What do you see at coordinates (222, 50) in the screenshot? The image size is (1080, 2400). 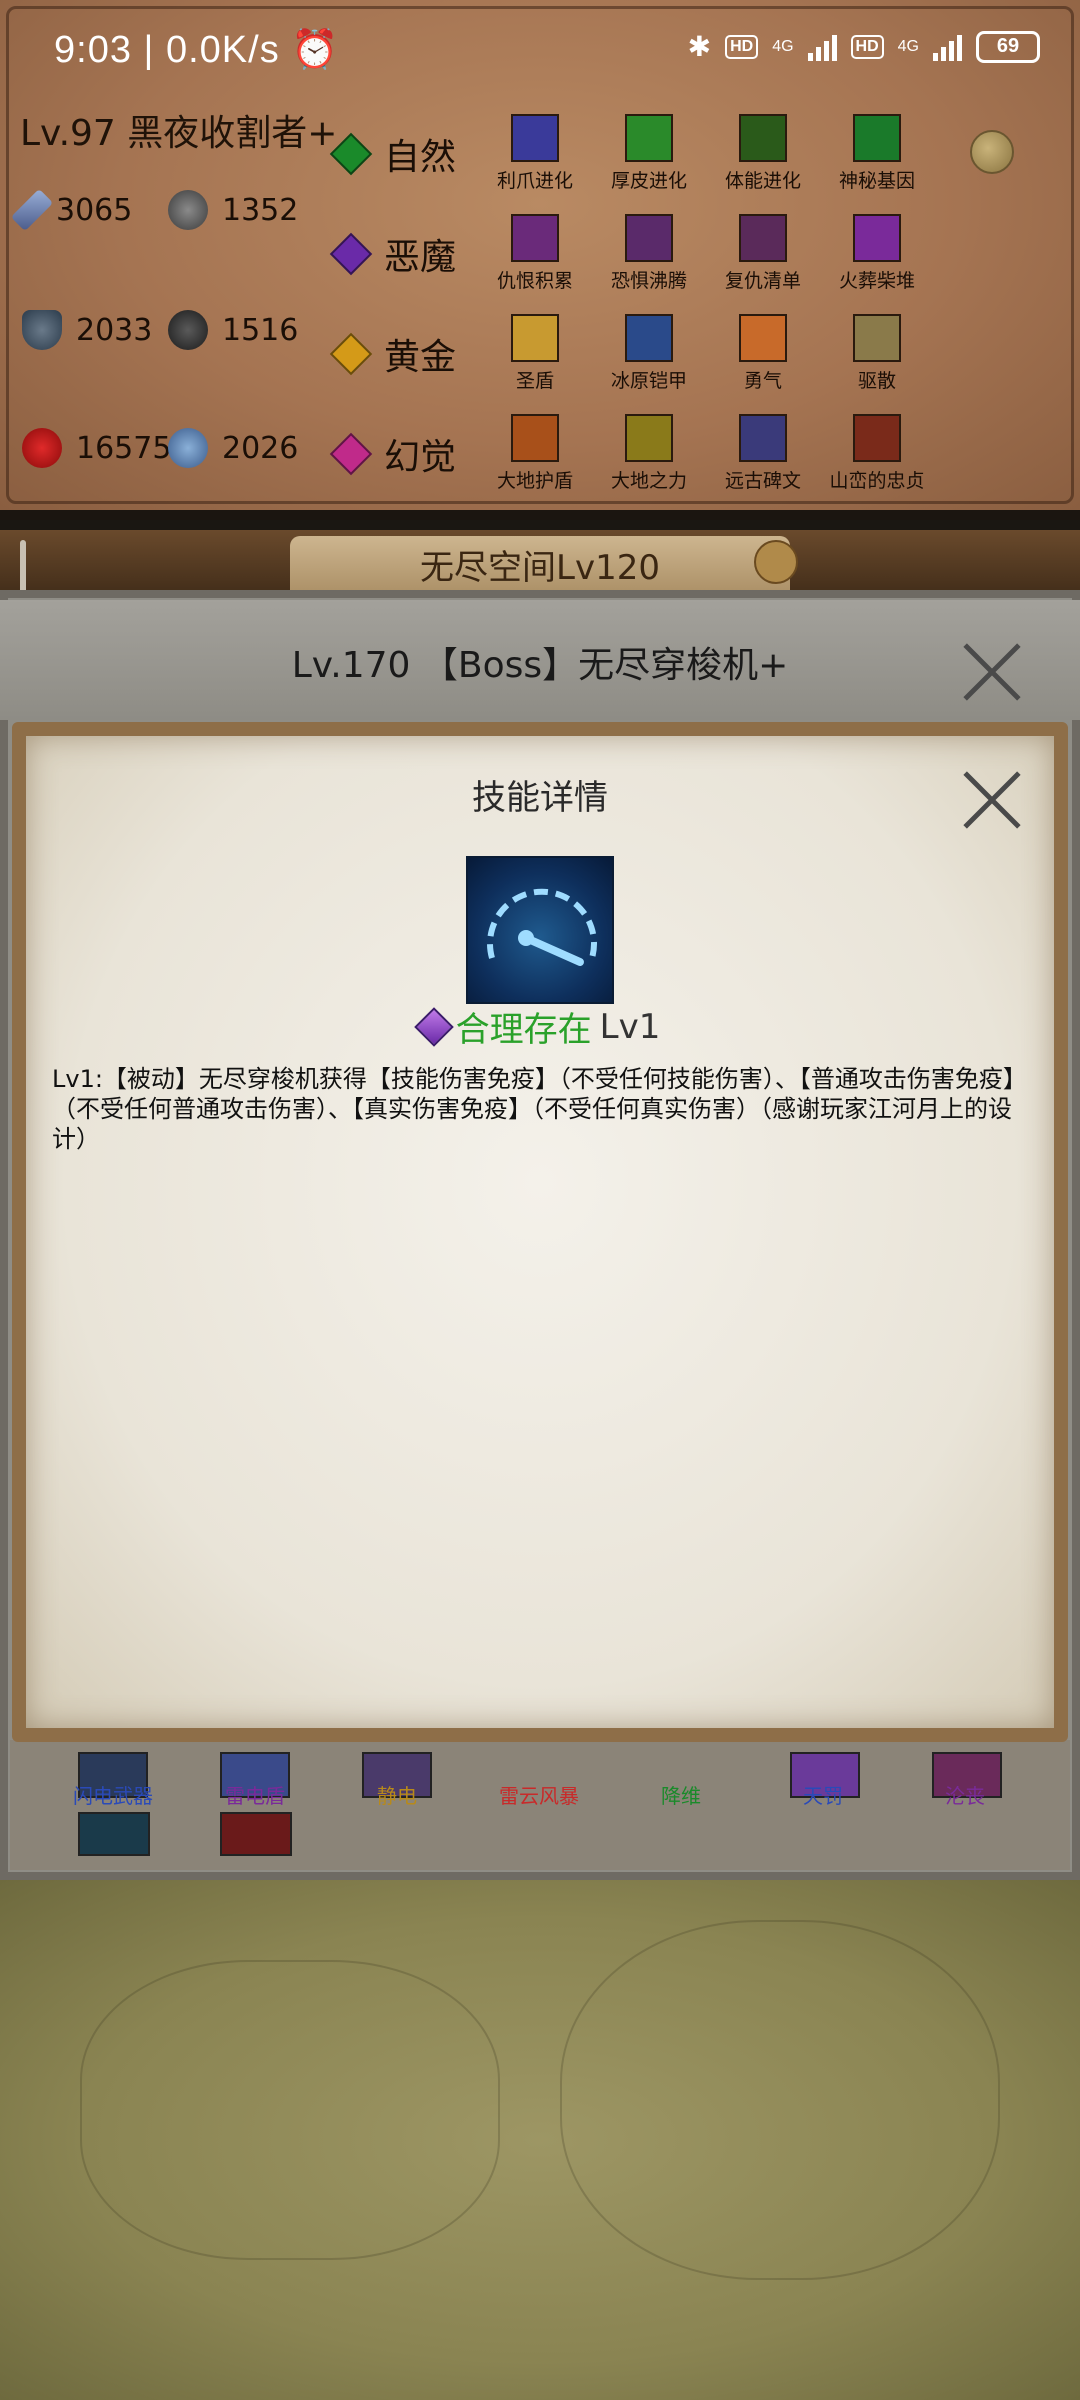 I see `net-speed: 0.0K/s` at bounding box center [222, 50].